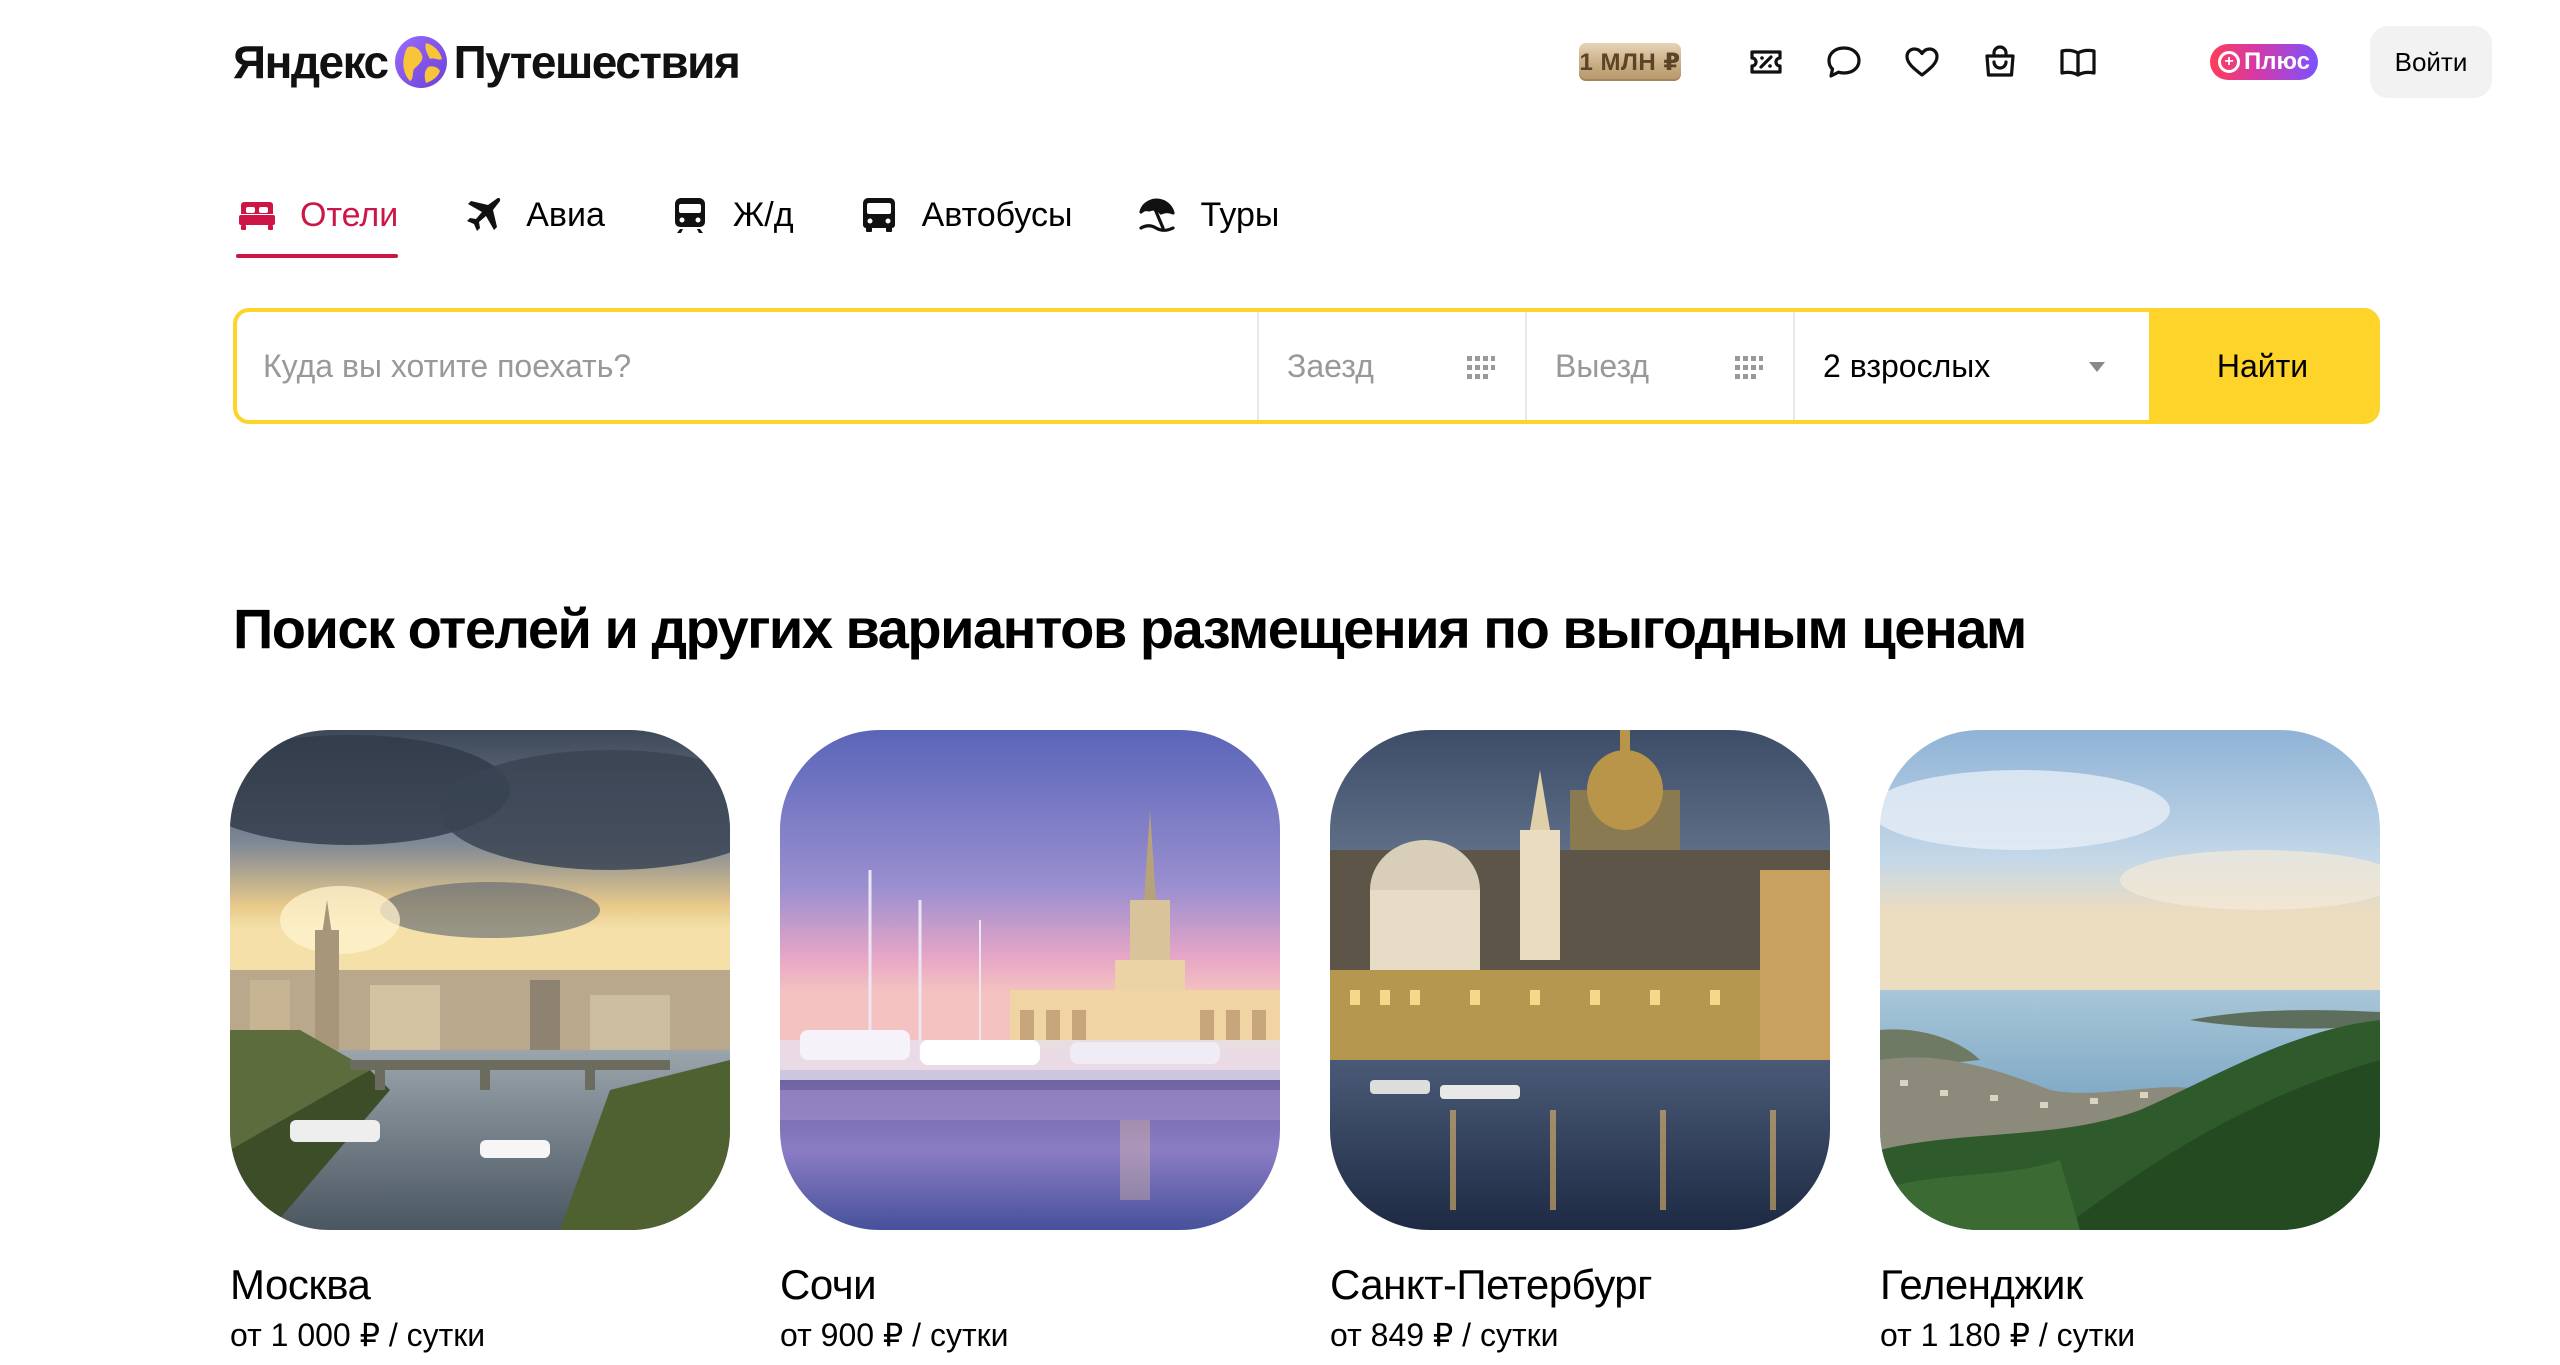  I want to click on bed-icon, so click(257, 216).